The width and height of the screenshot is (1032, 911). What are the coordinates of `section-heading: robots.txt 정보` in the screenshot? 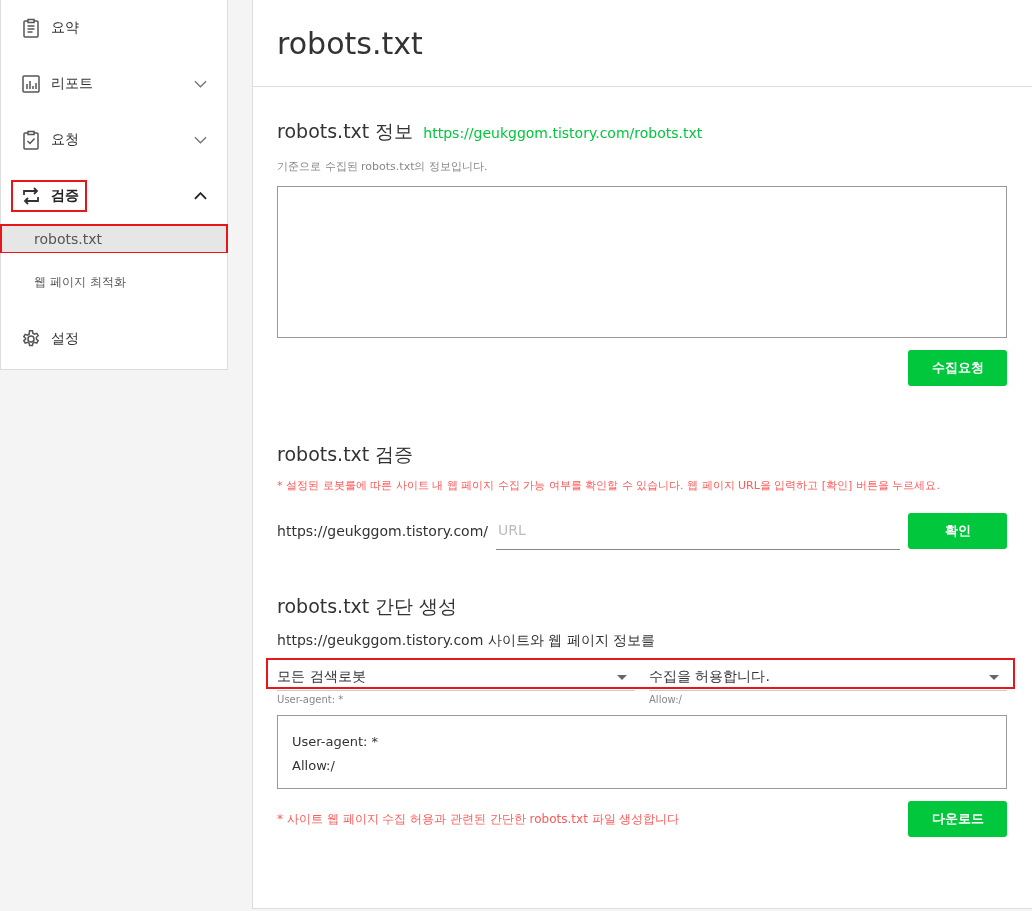 It's located at (345, 131).